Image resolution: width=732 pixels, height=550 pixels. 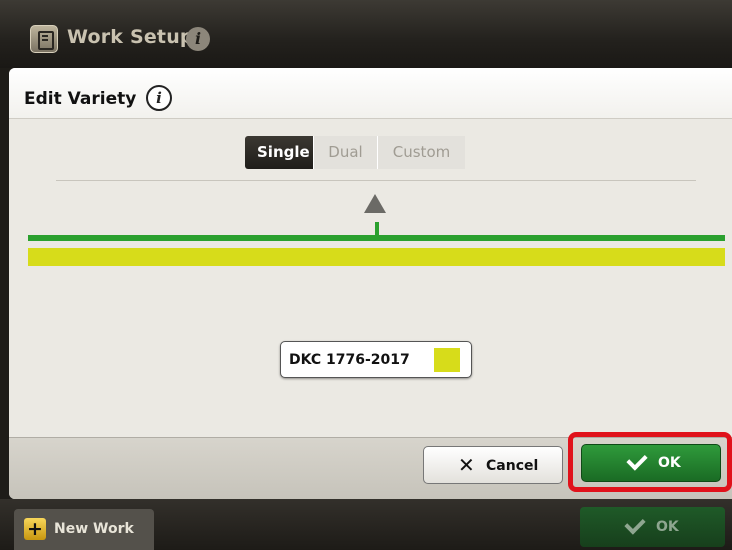 What do you see at coordinates (349, 360) in the screenshot?
I see `variety-name: DKC 1776-2017` at bounding box center [349, 360].